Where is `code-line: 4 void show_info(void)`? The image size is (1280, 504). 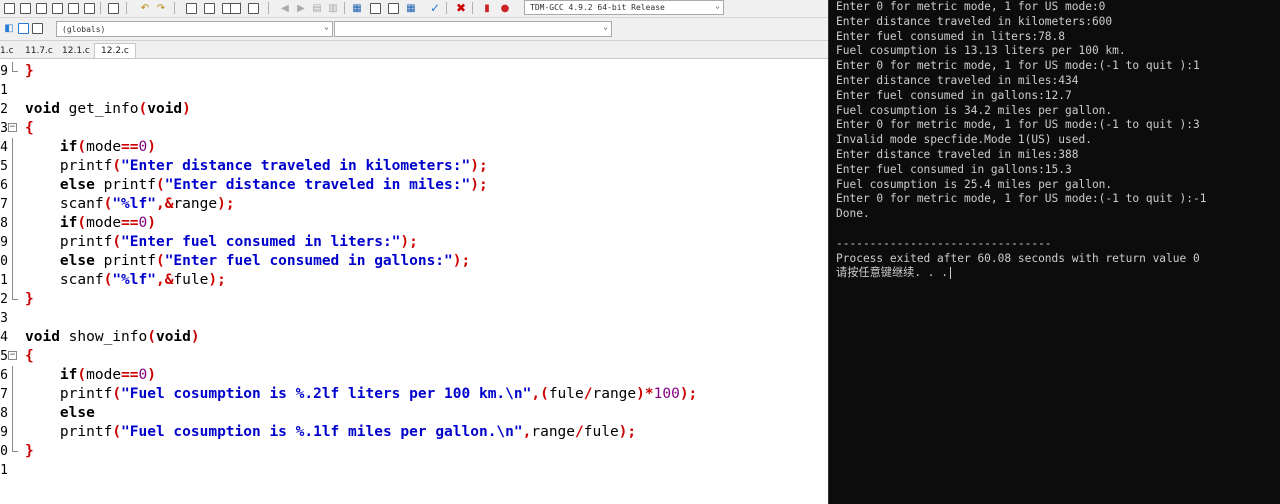
code-line: 4 void show_info(void) is located at coordinates (414, 337).